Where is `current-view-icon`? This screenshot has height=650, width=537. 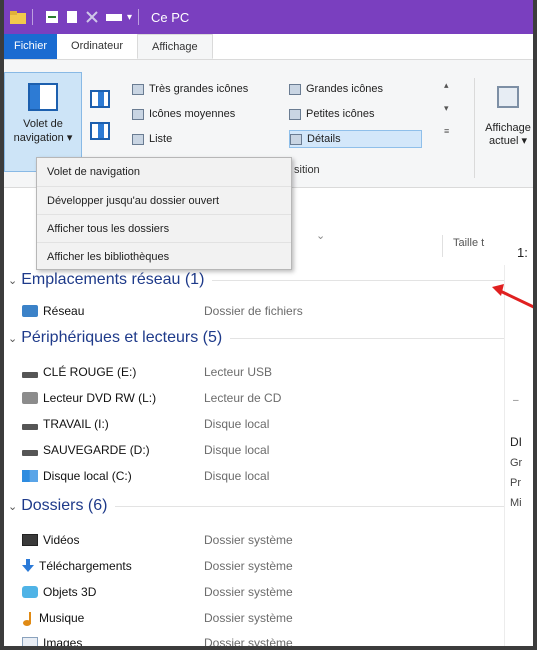 current-view-icon is located at coordinates (508, 97).